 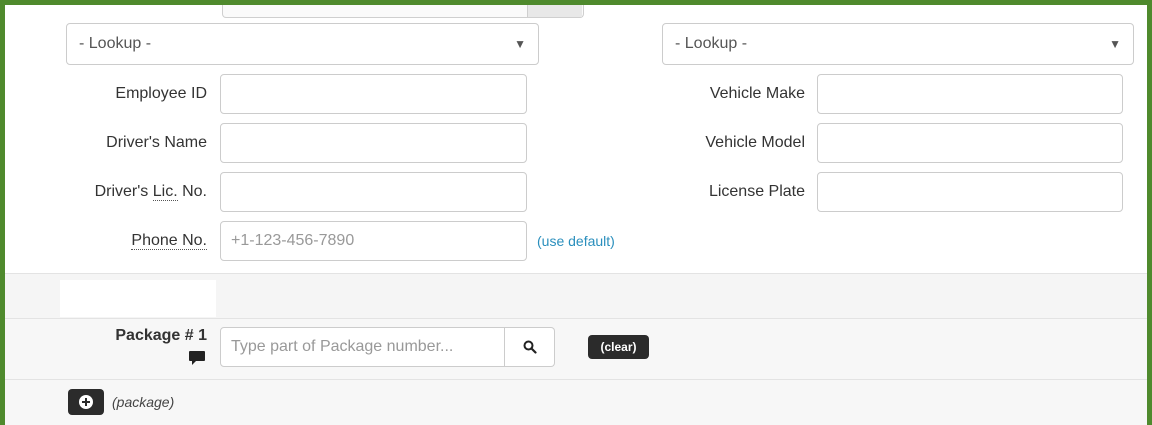 I want to click on use-default-link: (use default), so click(x=576, y=241).